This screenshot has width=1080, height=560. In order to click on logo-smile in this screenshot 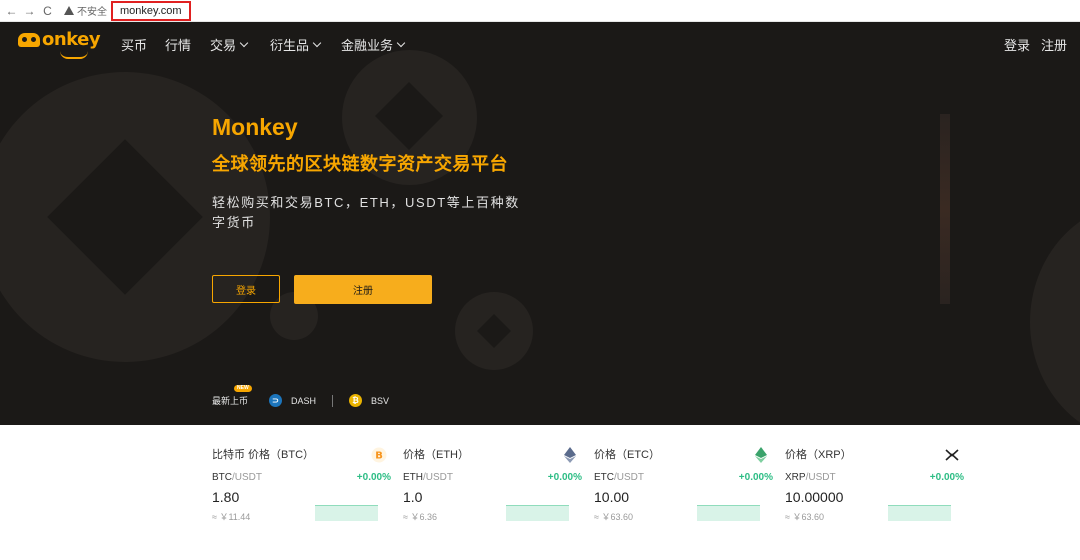, I will do `click(74, 55)`.